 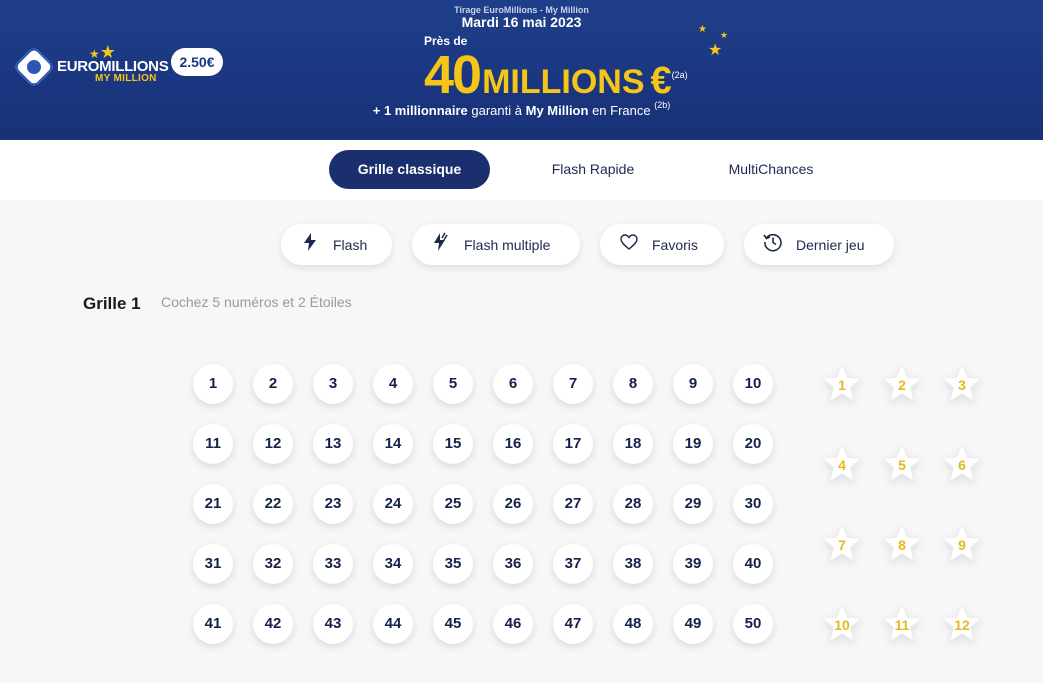 I want to click on tab-grille-classique: Grille classique, so click(x=409, y=169).